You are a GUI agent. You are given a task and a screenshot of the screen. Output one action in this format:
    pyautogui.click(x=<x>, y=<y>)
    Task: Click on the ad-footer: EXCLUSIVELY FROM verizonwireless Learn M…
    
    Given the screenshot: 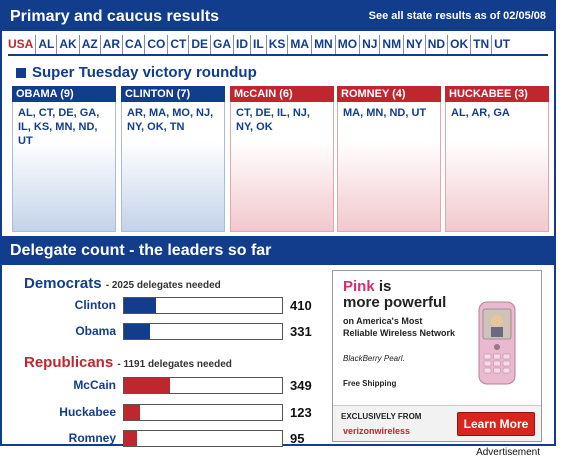 What is the action you would take?
    pyautogui.click(x=437, y=423)
    